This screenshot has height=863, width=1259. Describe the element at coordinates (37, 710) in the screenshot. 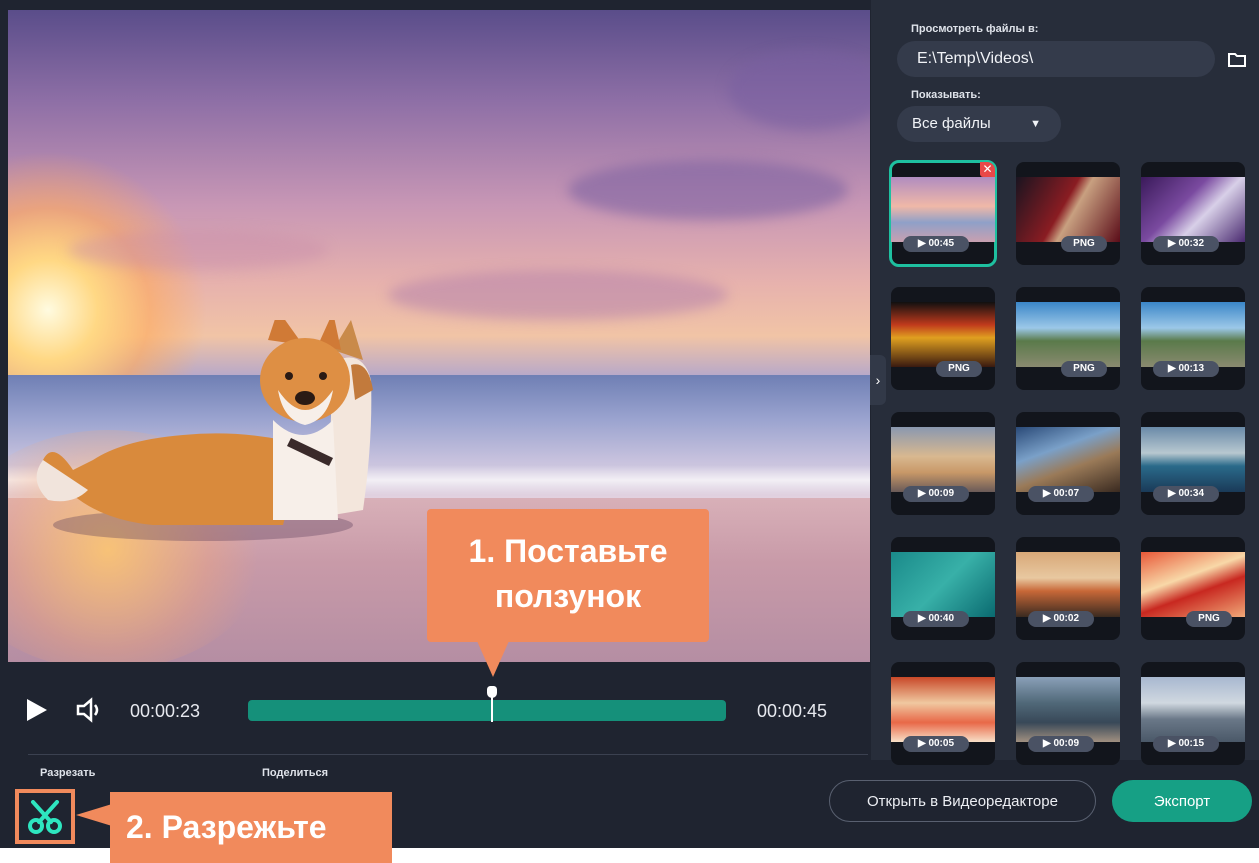

I see `play-button` at that location.